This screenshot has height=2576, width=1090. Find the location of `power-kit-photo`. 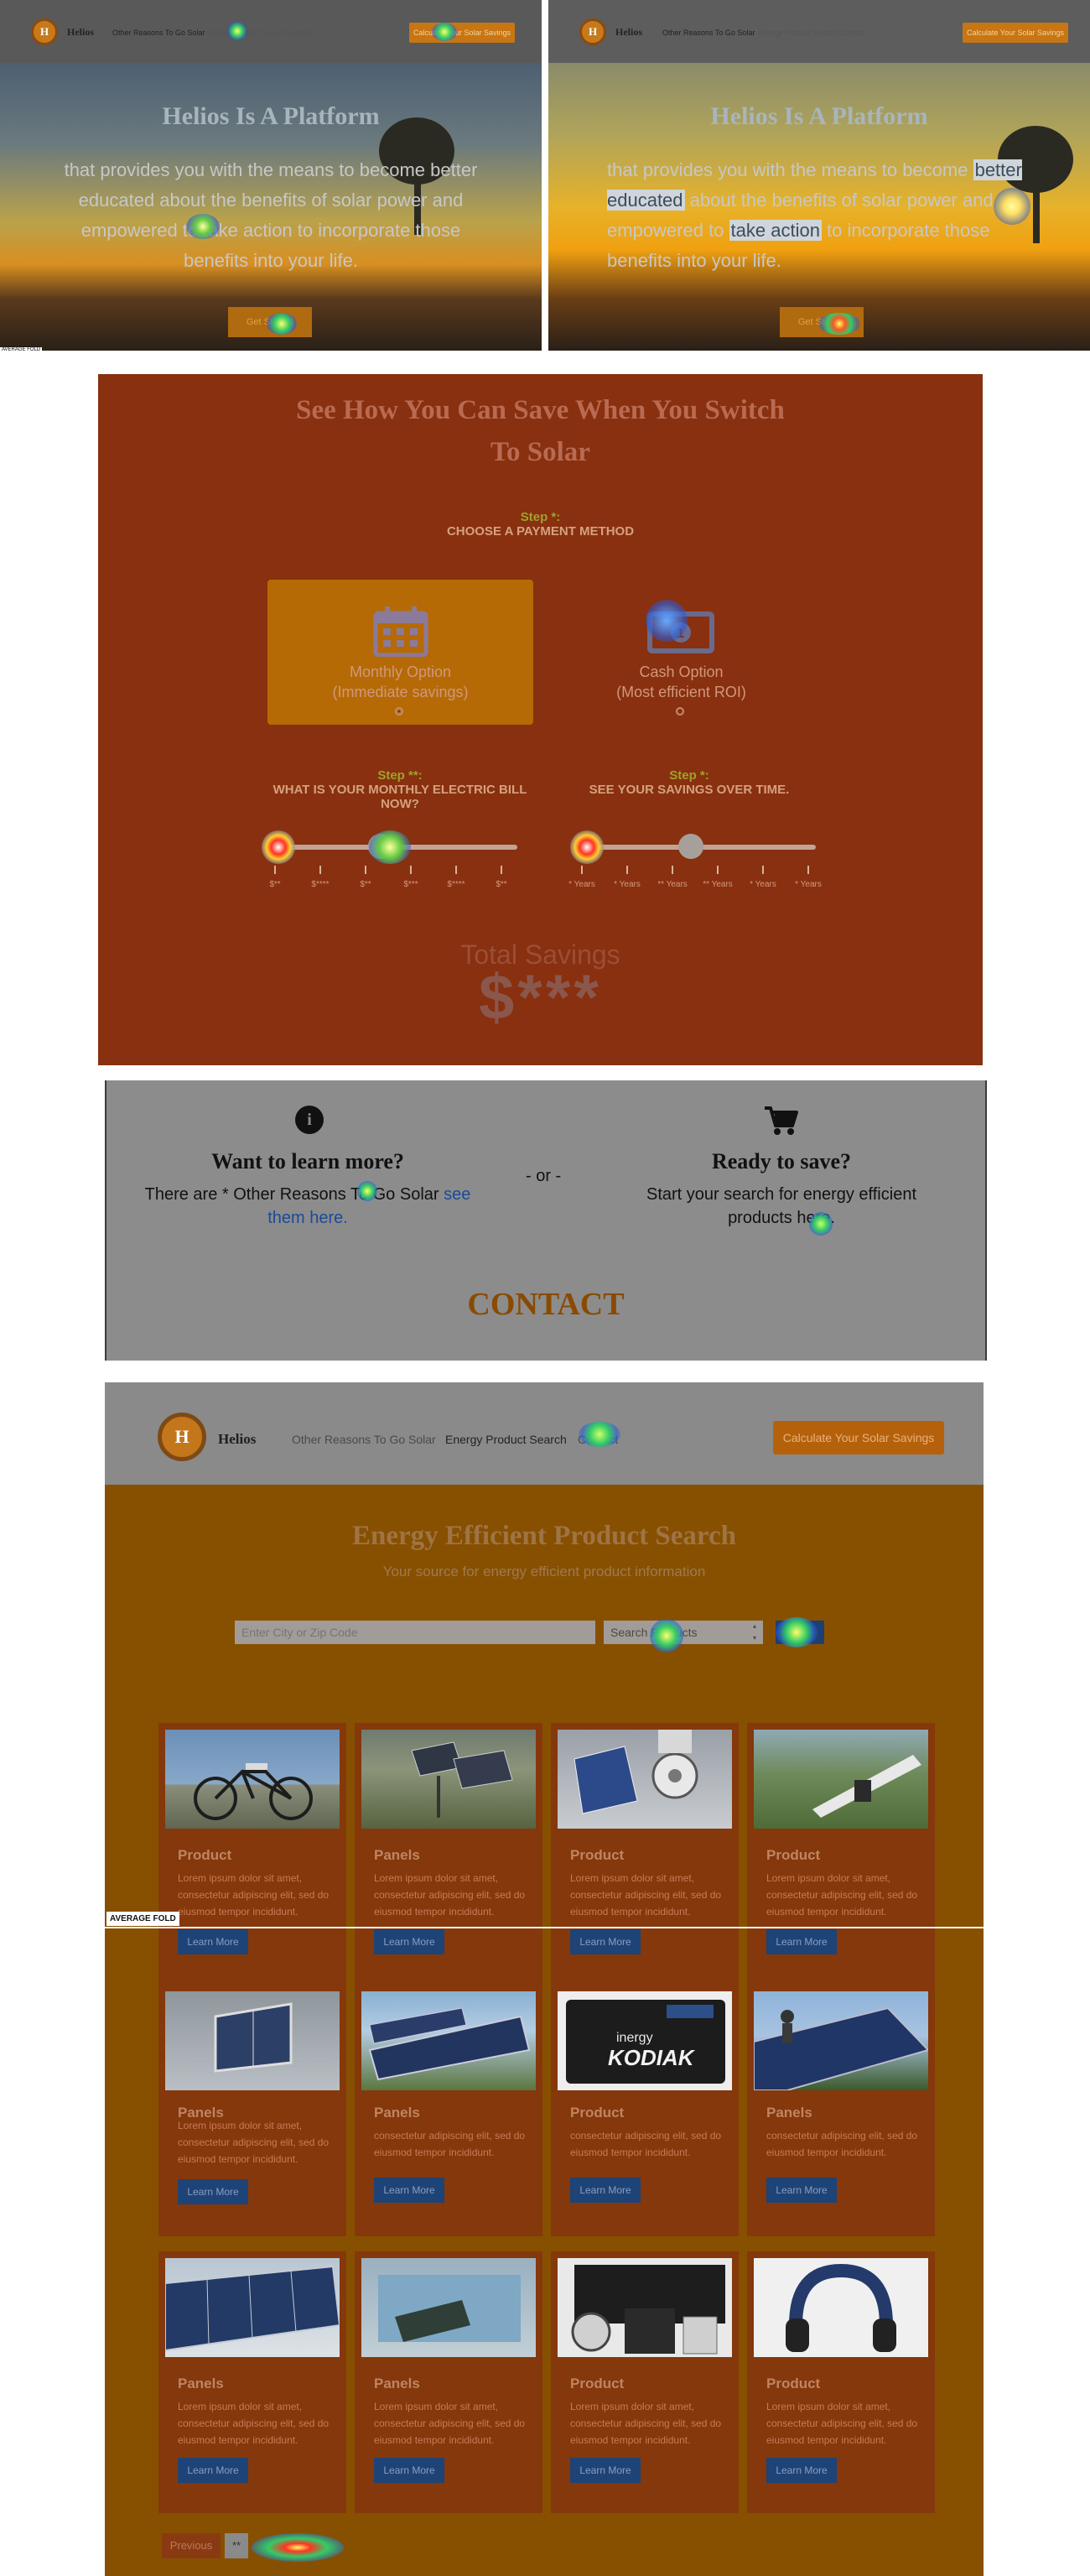

power-kit-photo is located at coordinates (645, 2307).